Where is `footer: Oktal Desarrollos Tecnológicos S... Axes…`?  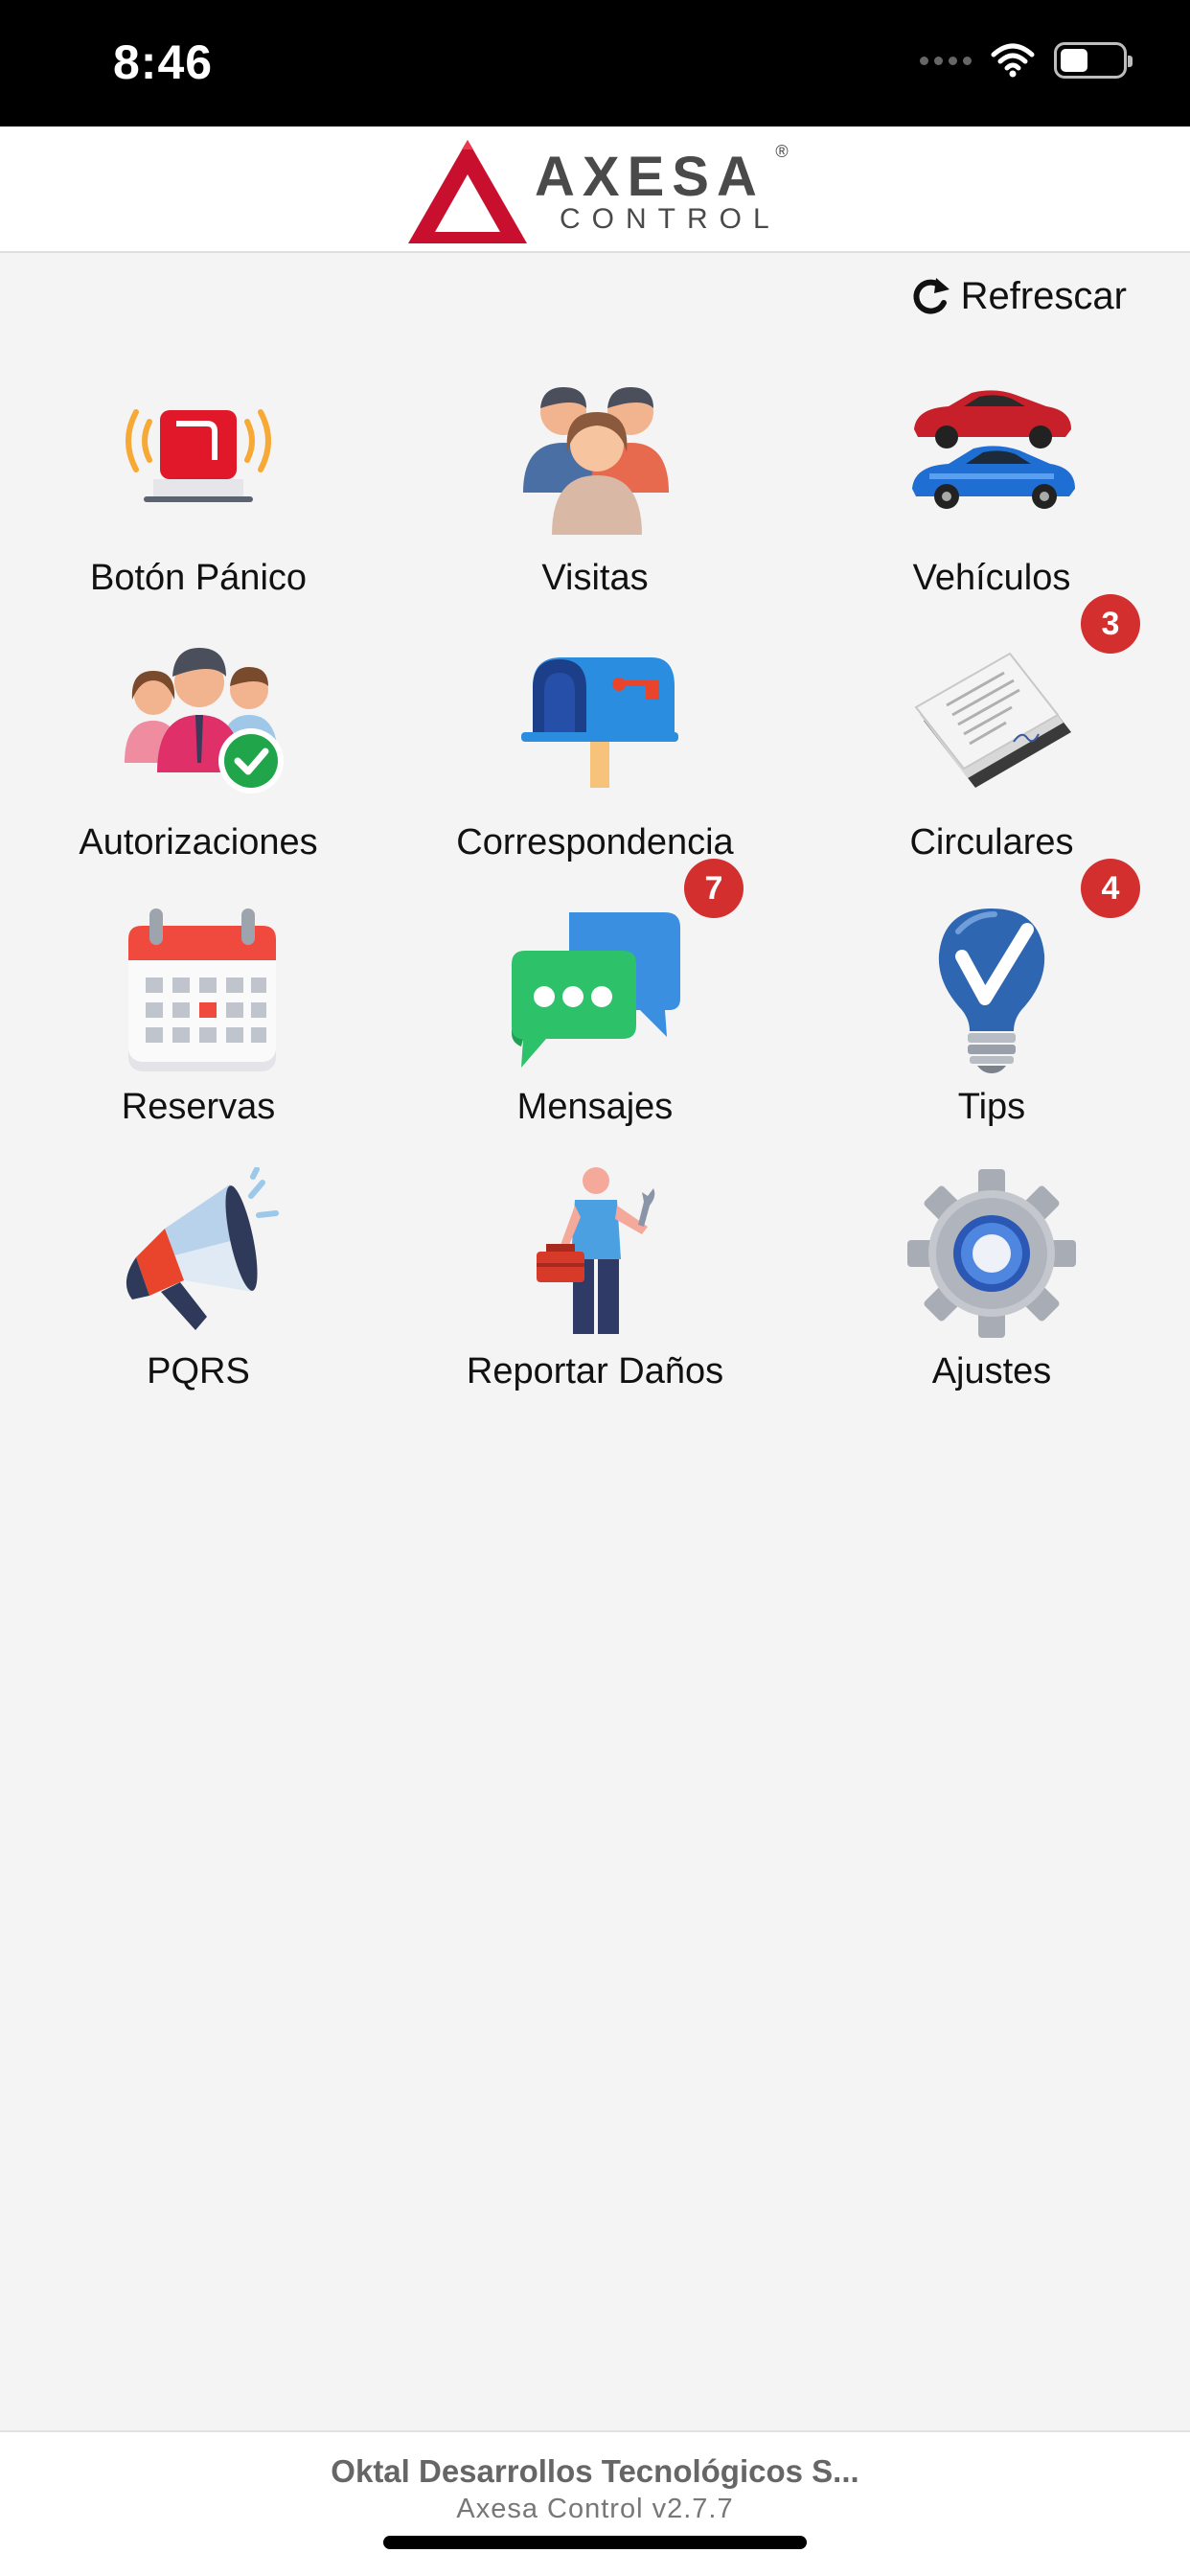
footer: Oktal Desarrollos Tecnológicos S... Axes… is located at coordinates (595, 2503).